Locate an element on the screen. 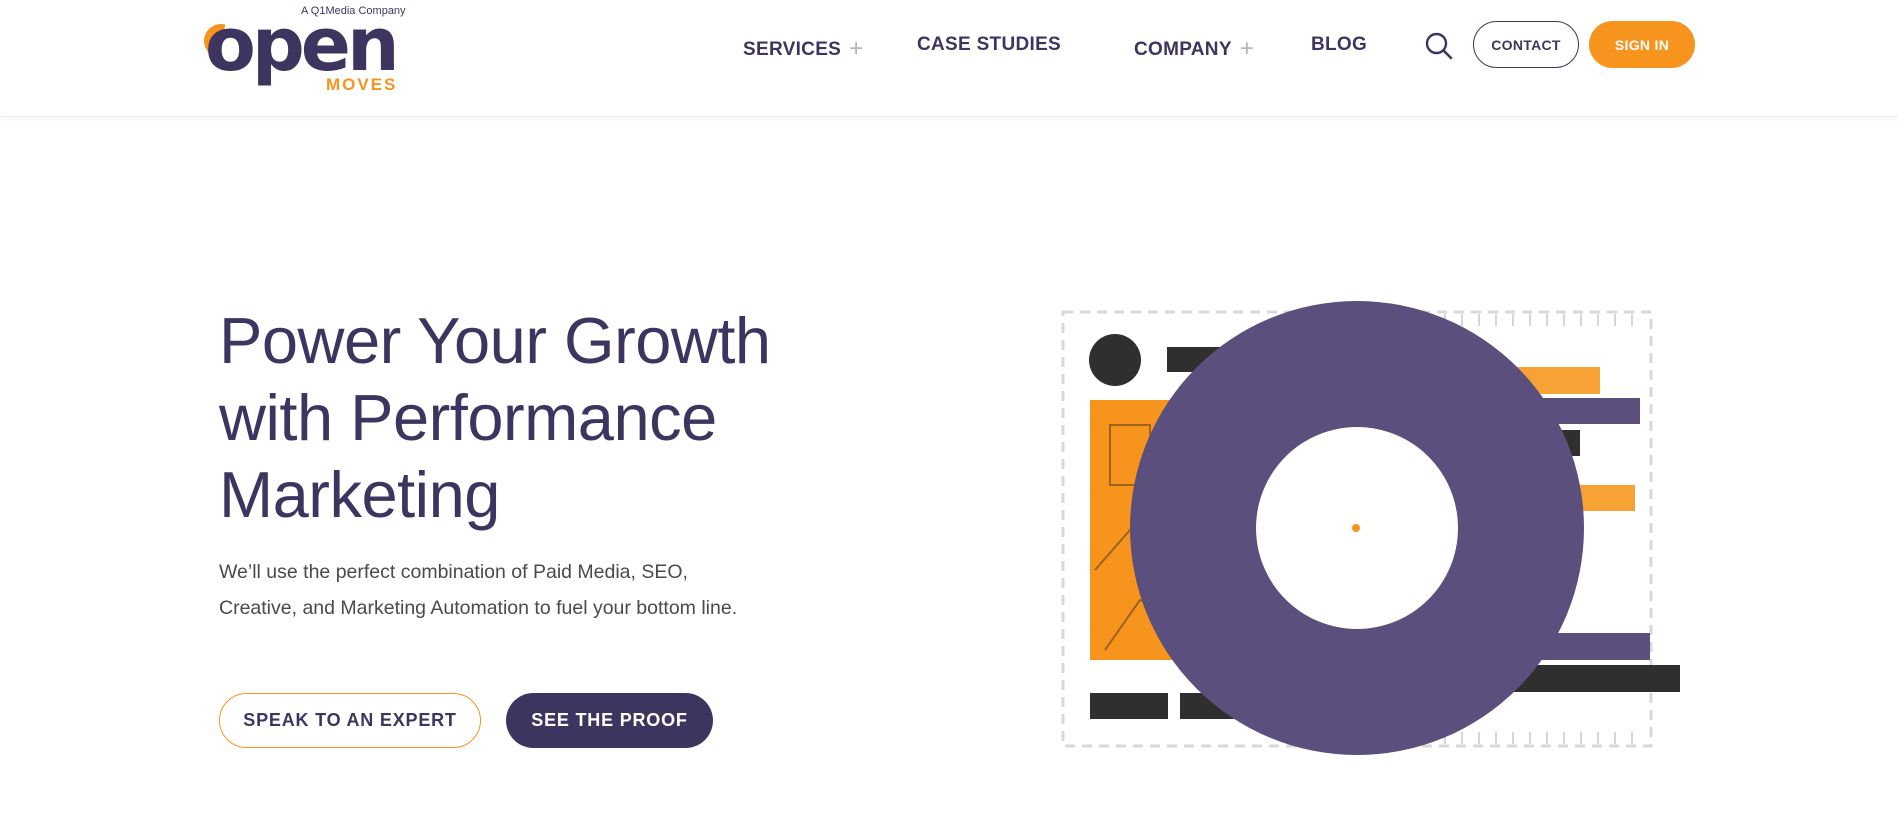  ruler-ticks-top is located at coordinates (1538, 320).